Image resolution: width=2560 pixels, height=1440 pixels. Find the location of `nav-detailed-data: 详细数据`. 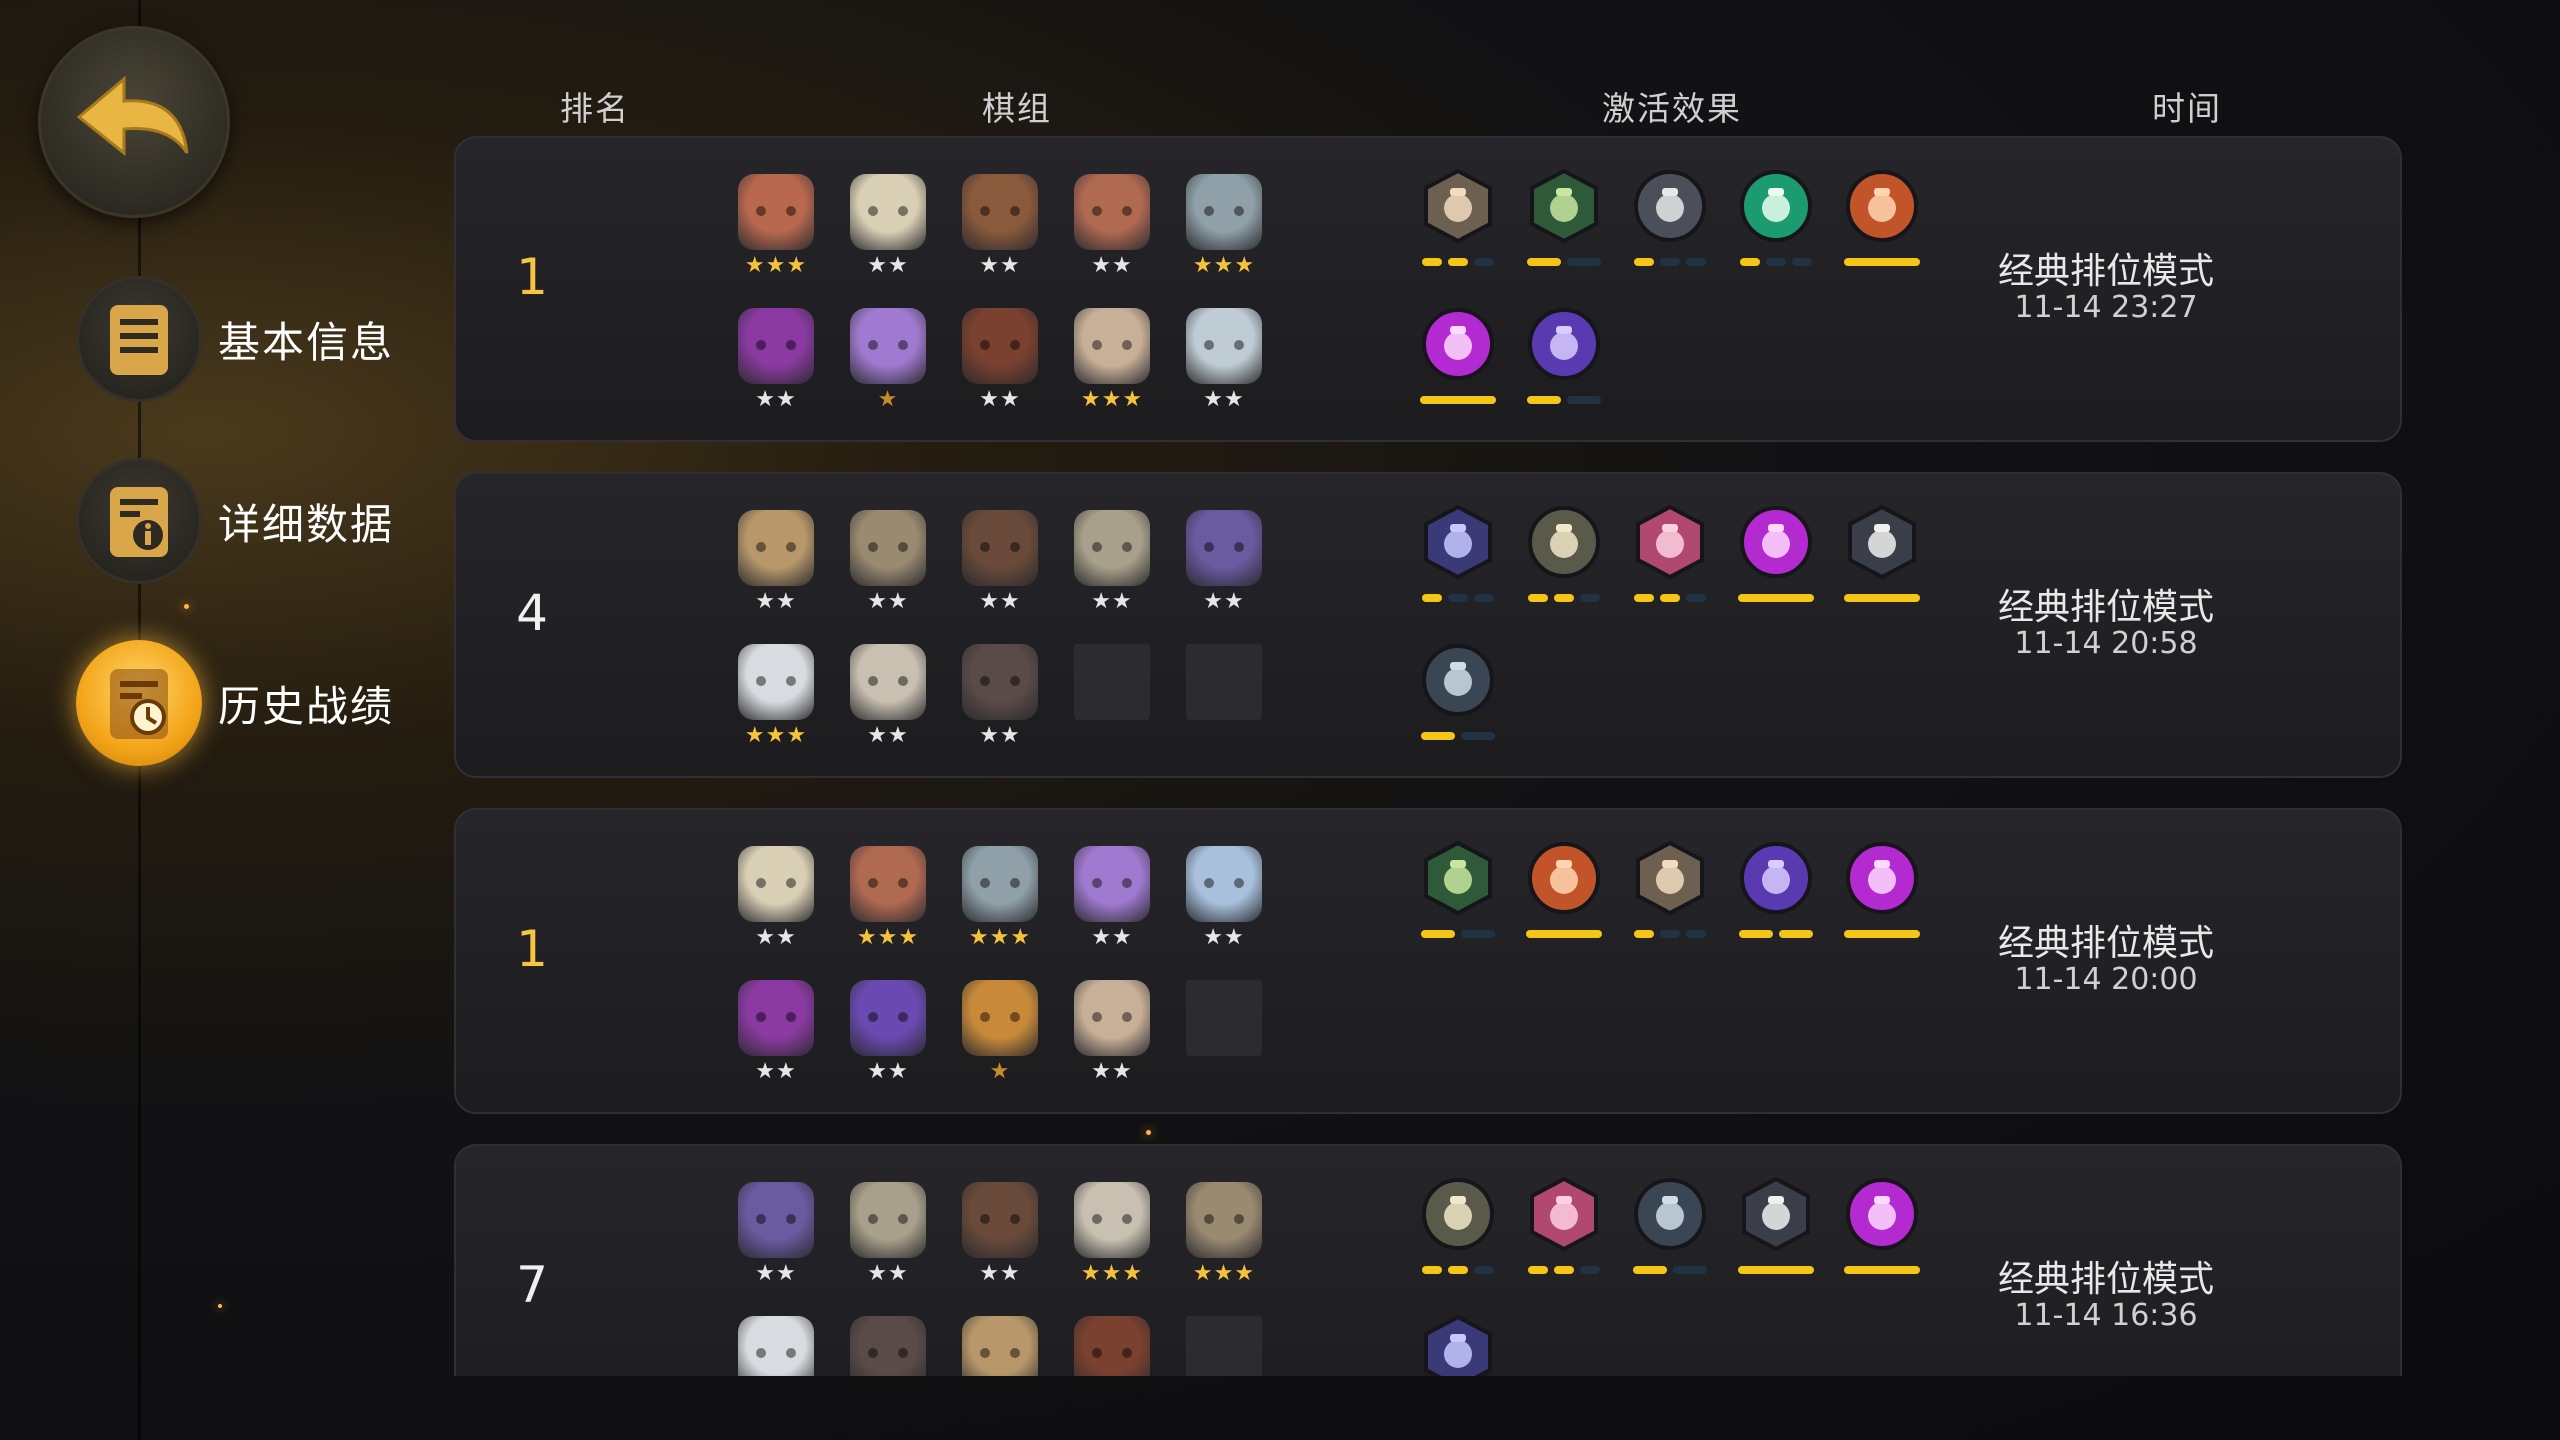

nav-detailed-data: 详细数据 is located at coordinates (235, 521).